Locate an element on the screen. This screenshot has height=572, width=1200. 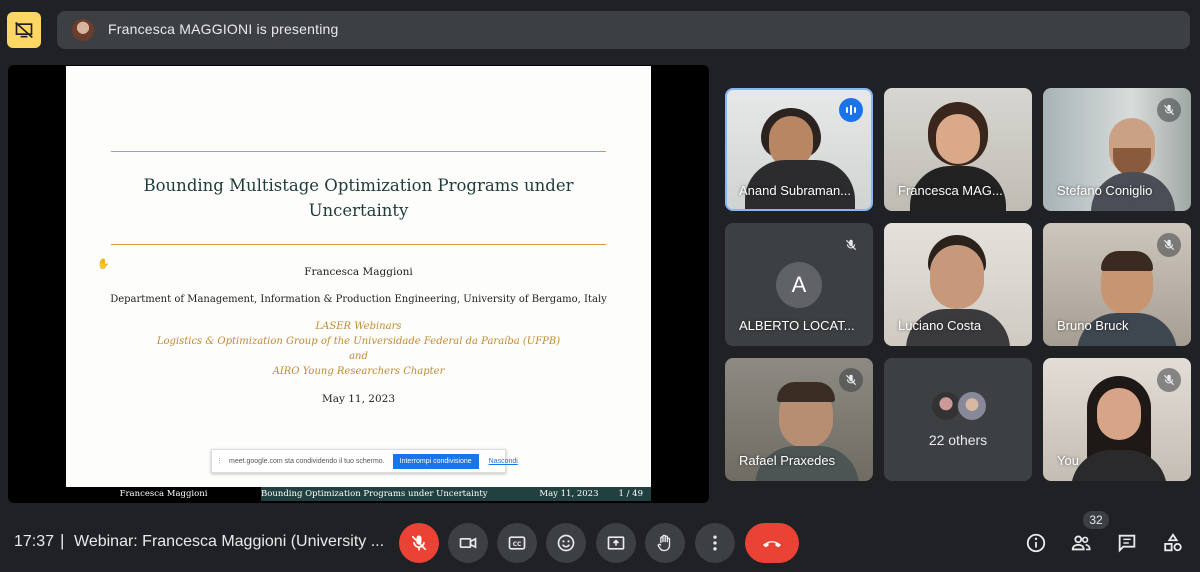
svg-text: CC is located at coordinates (517, 545).